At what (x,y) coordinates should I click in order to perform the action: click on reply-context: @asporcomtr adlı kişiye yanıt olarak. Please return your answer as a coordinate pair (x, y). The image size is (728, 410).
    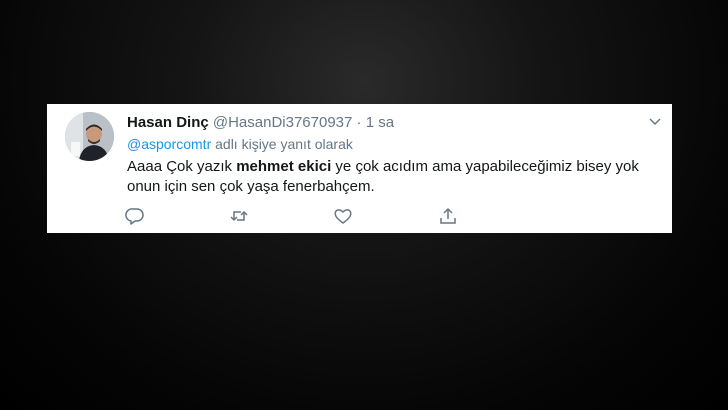
    Looking at the image, I should click on (240, 144).